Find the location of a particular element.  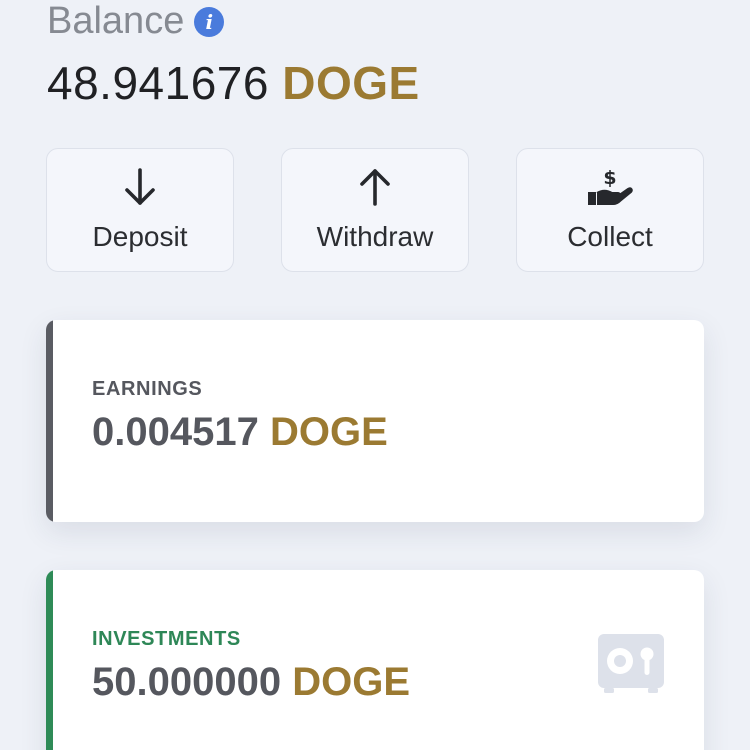

balance-currency: DOGE is located at coordinates (351, 83).